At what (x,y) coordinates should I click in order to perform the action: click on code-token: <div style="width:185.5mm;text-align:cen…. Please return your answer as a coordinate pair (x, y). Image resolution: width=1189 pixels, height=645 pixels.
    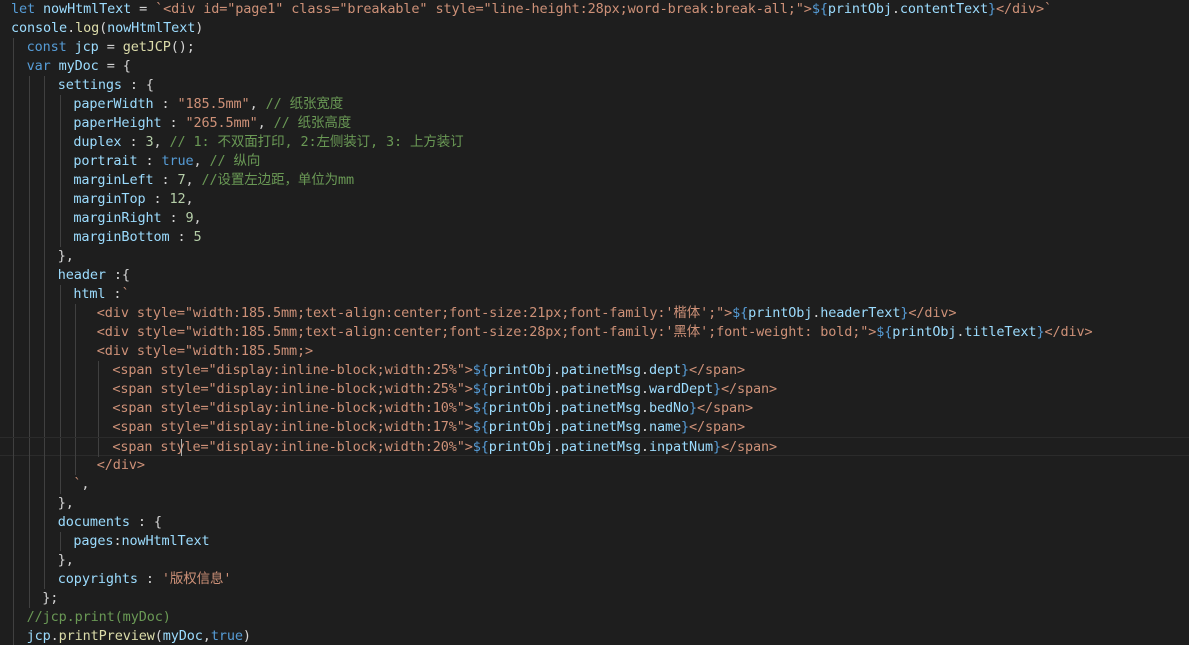
    Looking at the image, I should click on (486, 332).